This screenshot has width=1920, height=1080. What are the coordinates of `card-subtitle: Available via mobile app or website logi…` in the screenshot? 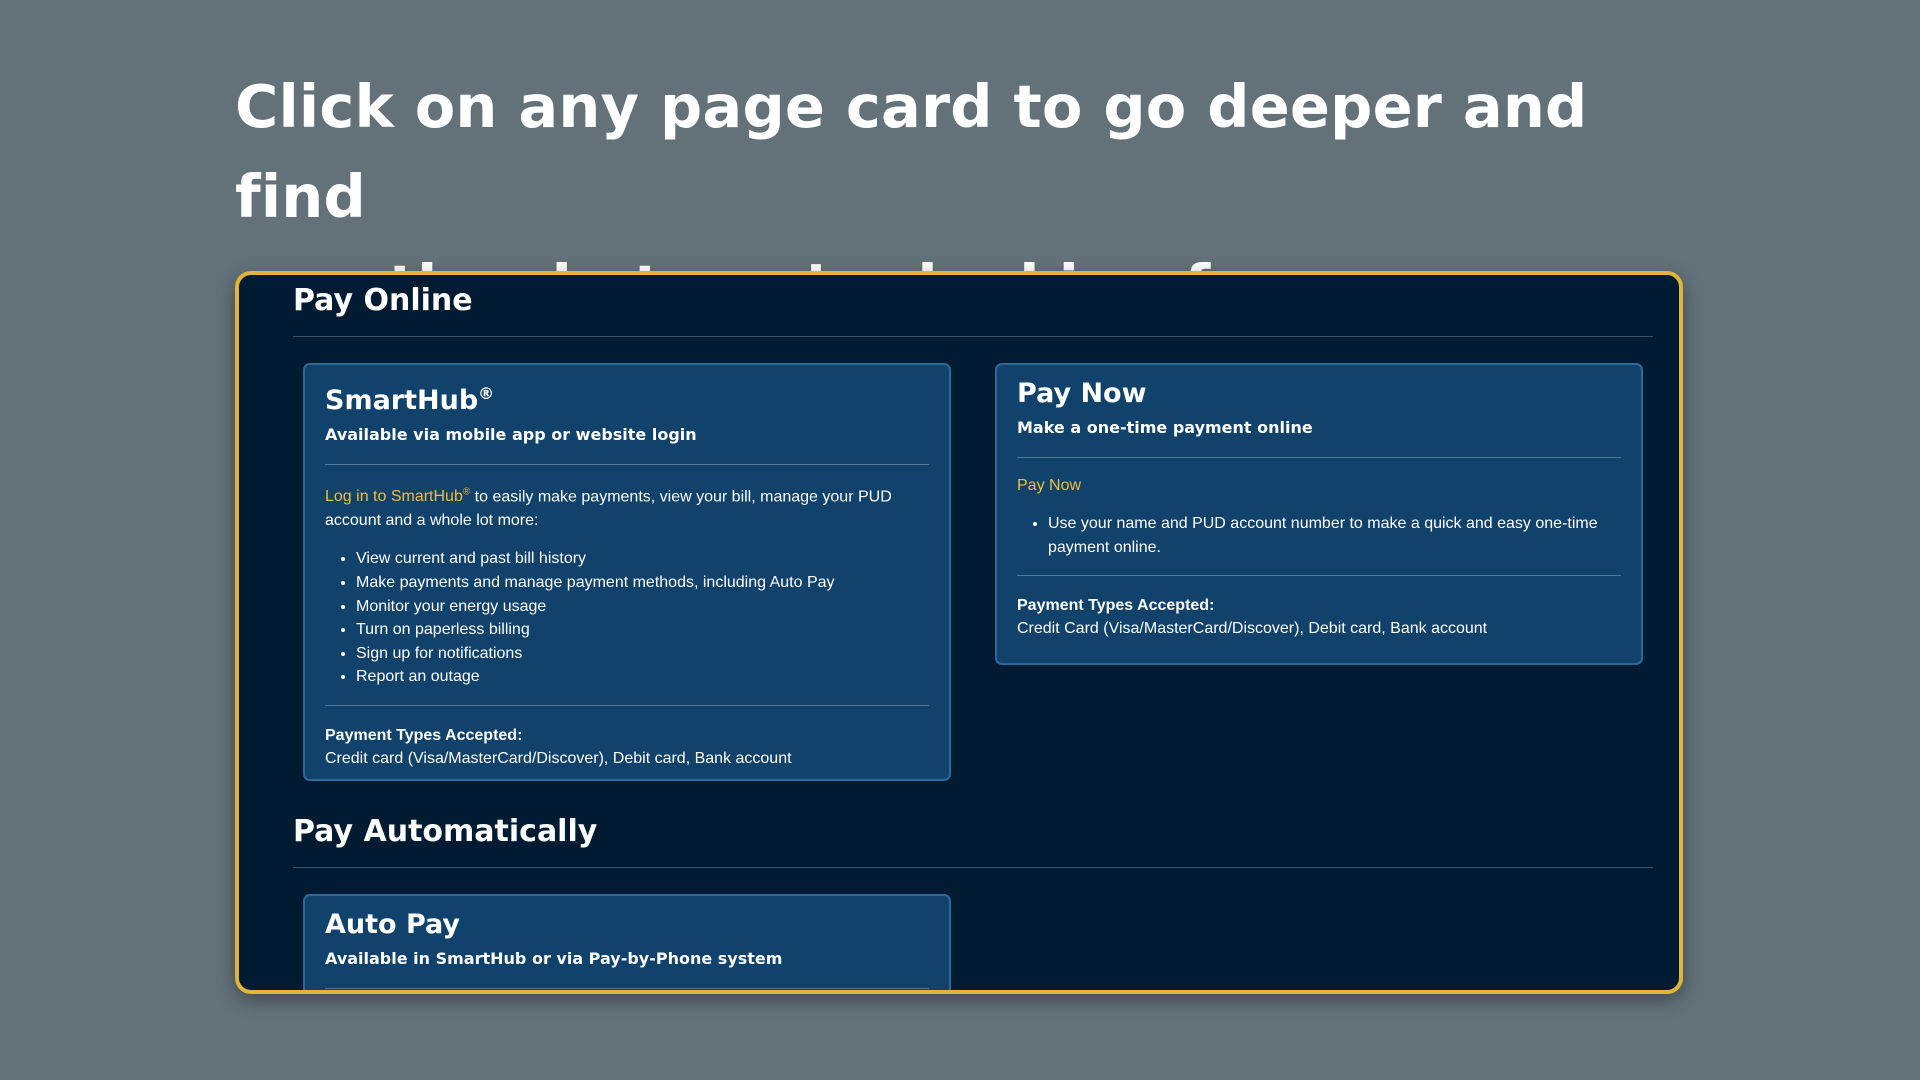 It's located at (511, 434).